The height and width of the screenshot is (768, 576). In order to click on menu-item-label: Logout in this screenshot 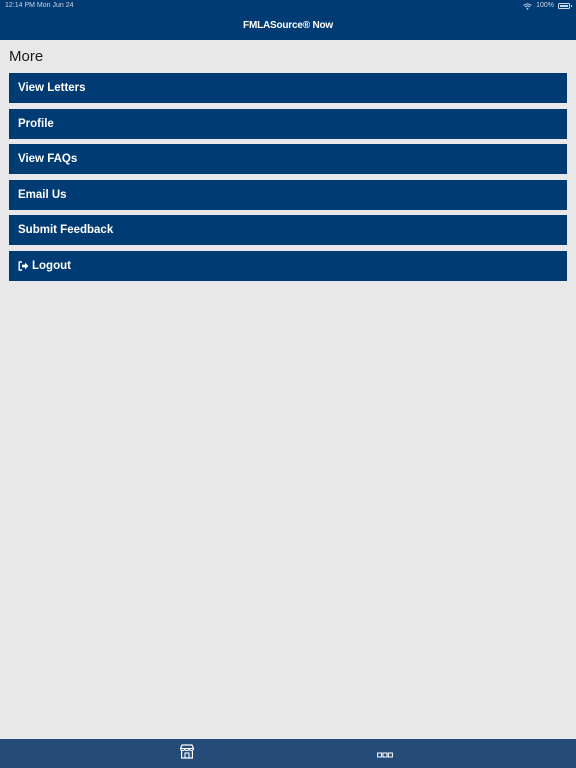, I will do `click(51, 265)`.